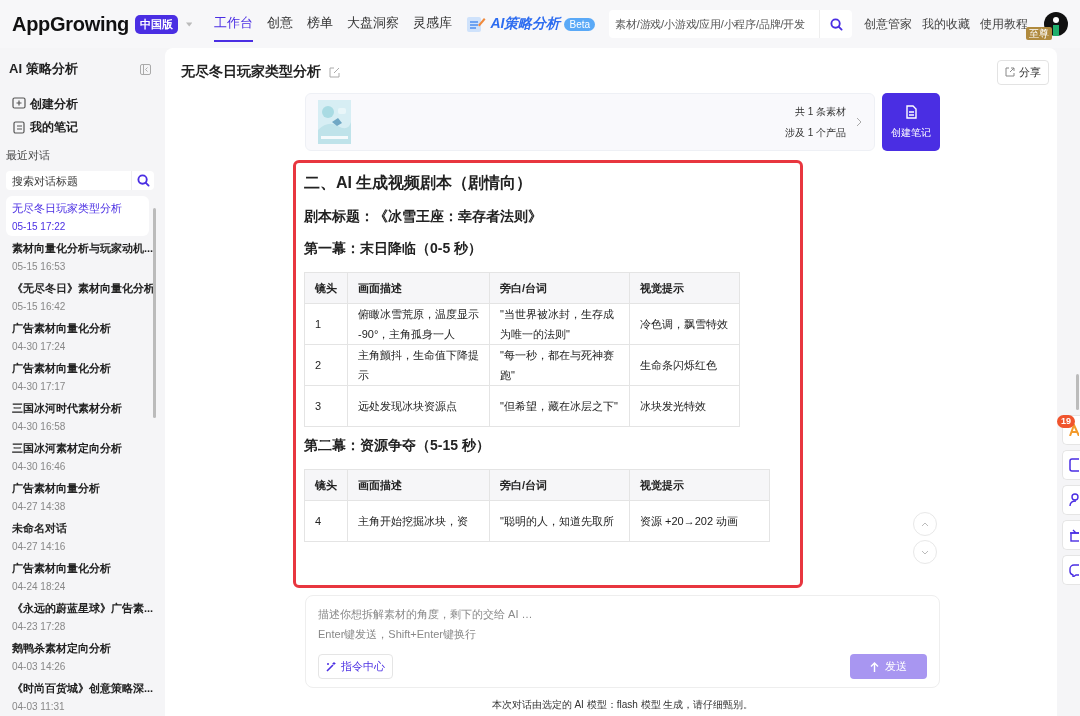  What do you see at coordinates (684, 406) in the screenshot?
I see `table-cell: 冰块发光特效` at bounding box center [684, 406].